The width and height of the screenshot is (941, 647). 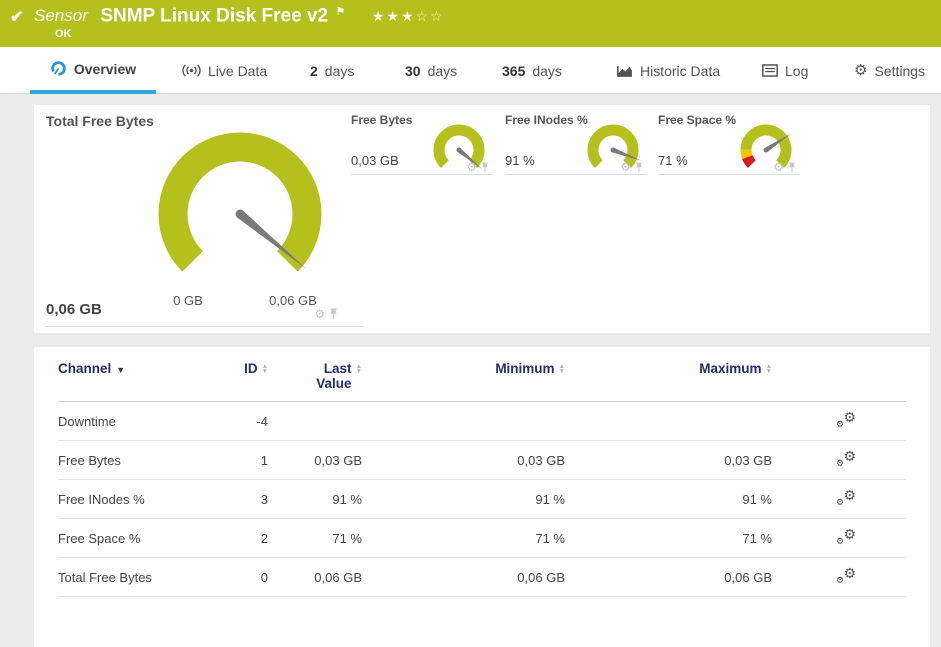 What do you see at coordinates (341, 12) in the screenshot?
I see `flag-icon: ⚑` at bounding box center [341, 12].